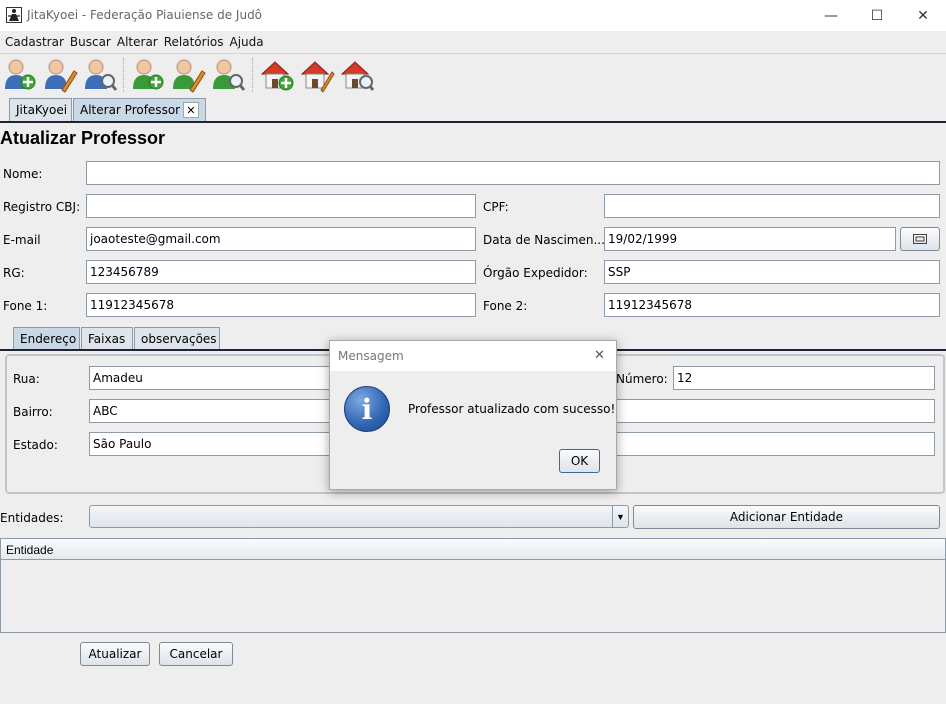  What do you see at coordinates (42, 207) in the screenshot?
I see `registro-cbj-label: Registro CBJ:` at bounding box center [42, 207].